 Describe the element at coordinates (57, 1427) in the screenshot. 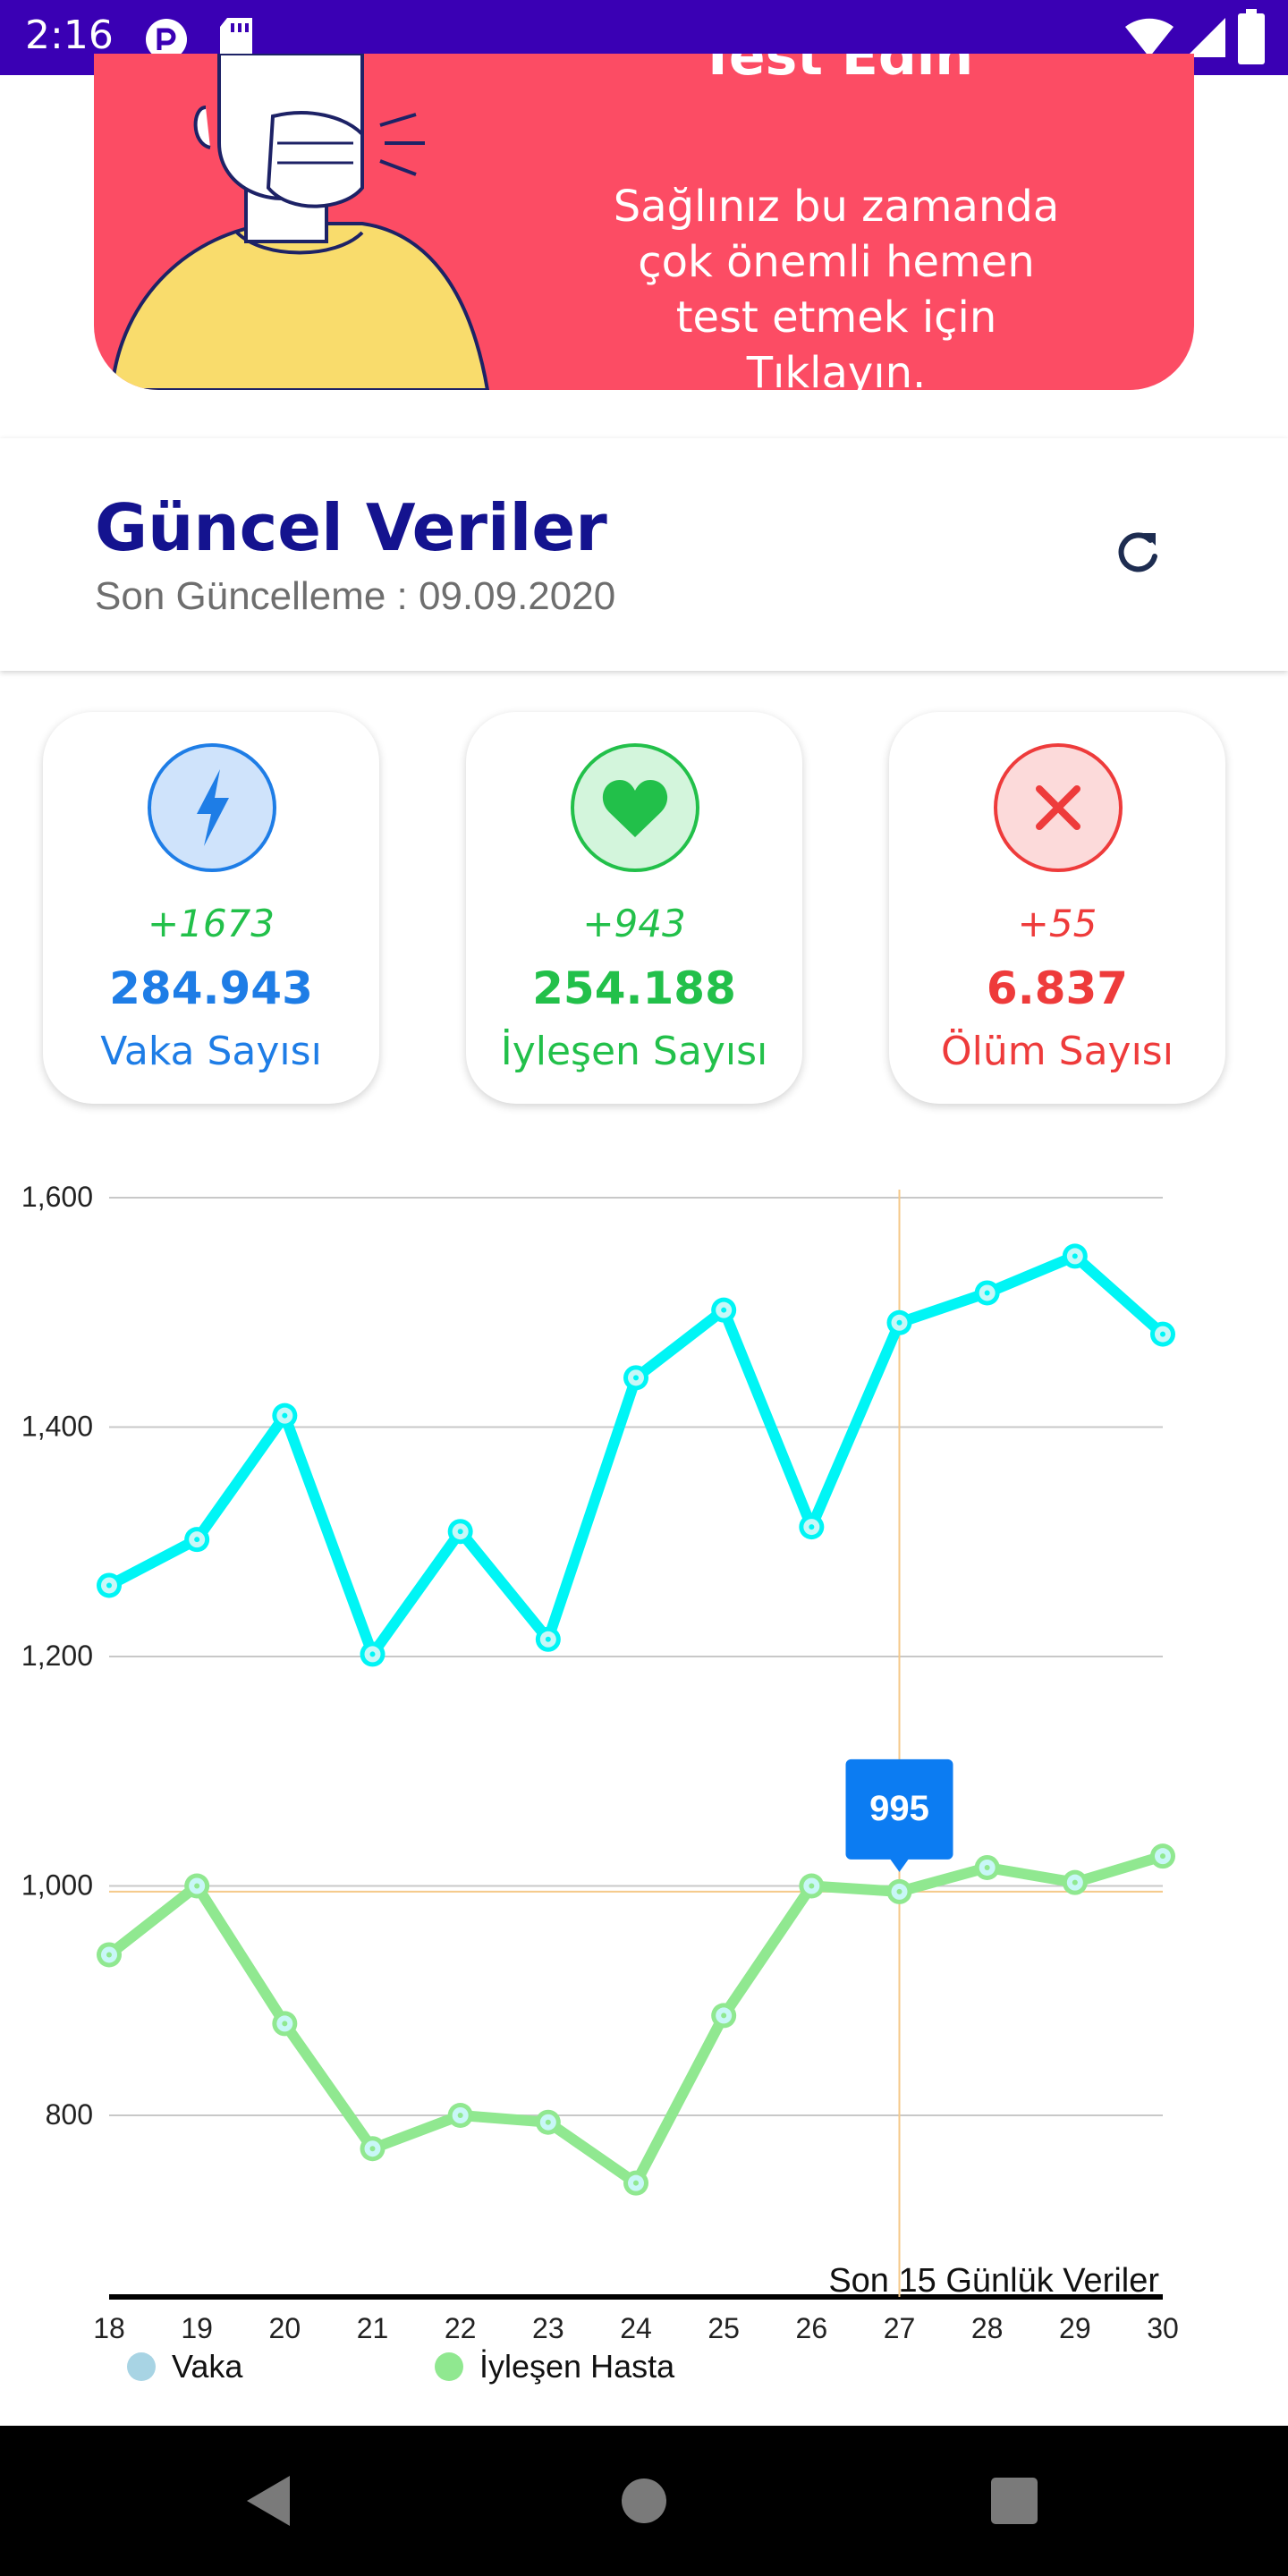

I see `y-tick-label: 1,400` at that location.